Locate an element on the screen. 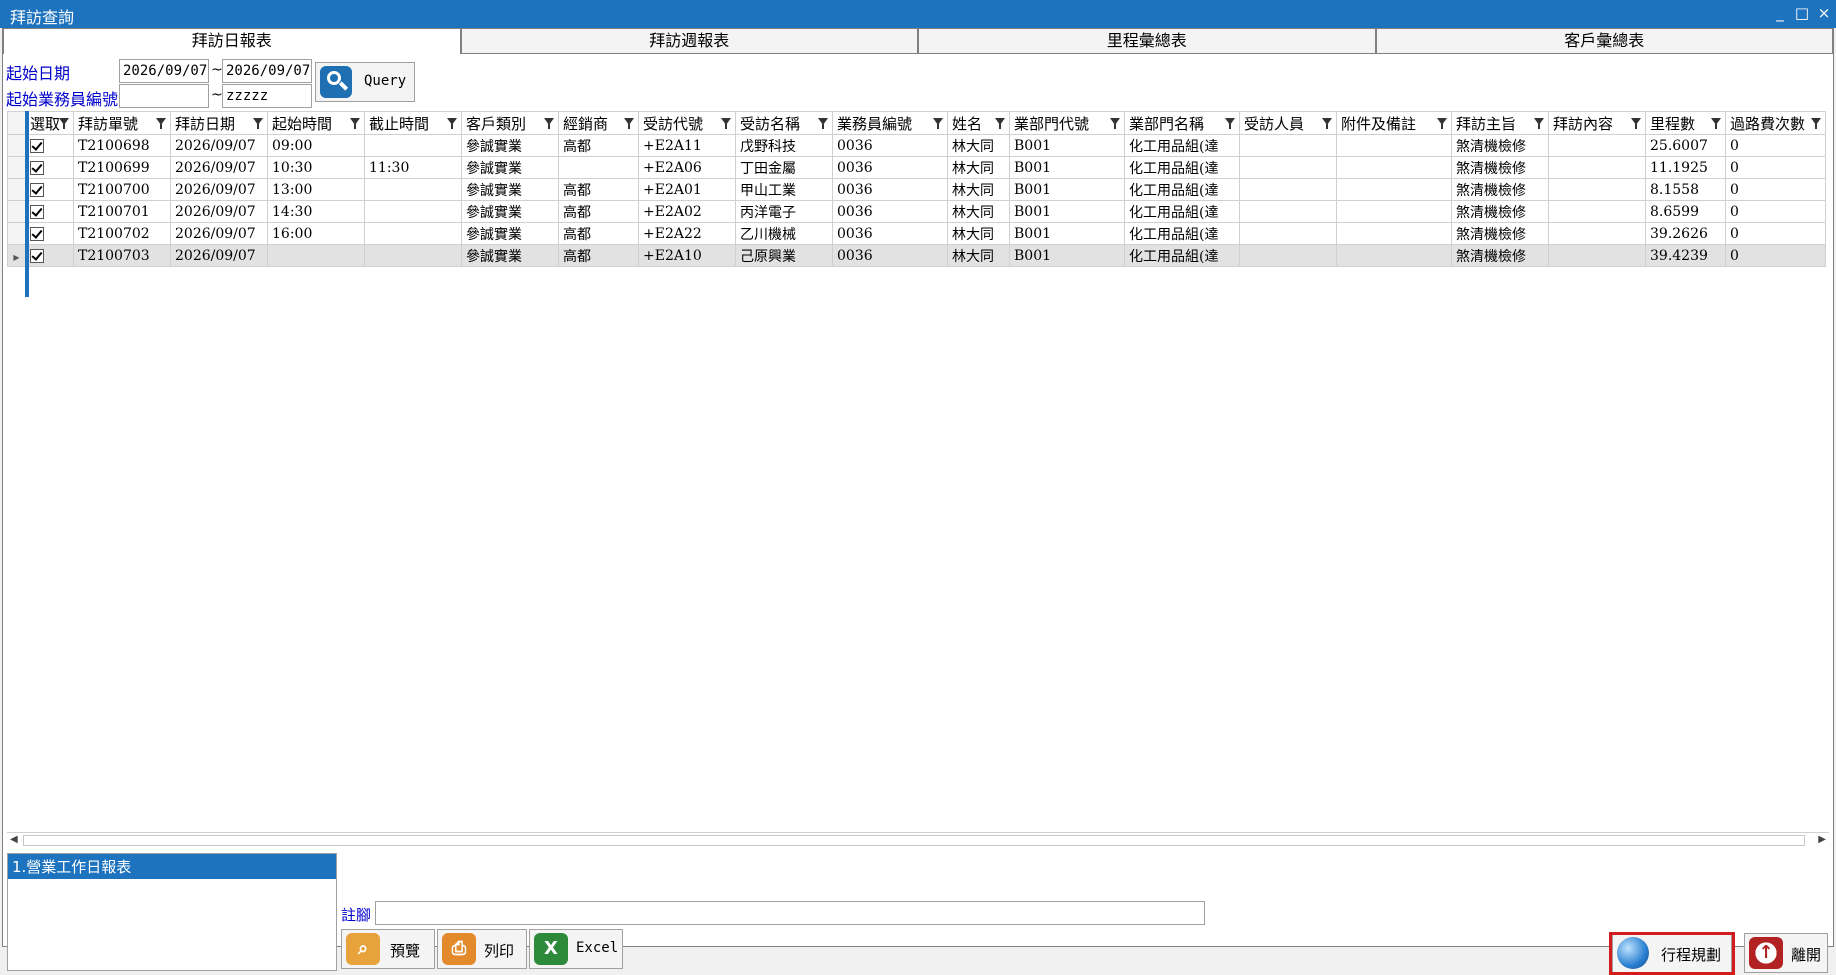 The image size is (1836, 975). cell-id: T2100698 is located at coordinates (122, 145).